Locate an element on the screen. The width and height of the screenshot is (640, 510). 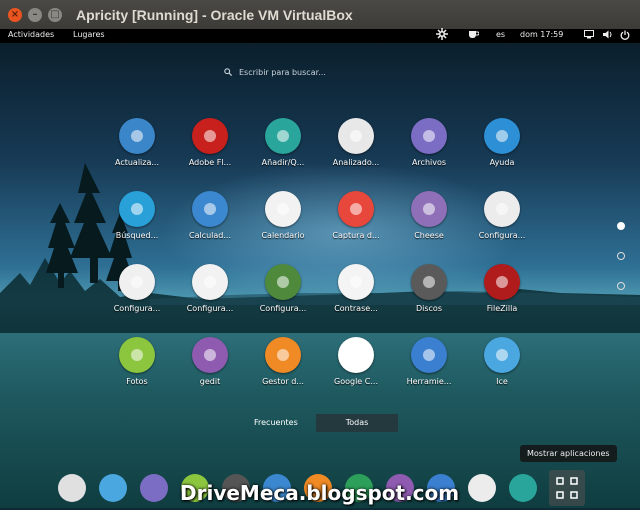
app-launcher: Archivos is located at coordinates (429, 142).